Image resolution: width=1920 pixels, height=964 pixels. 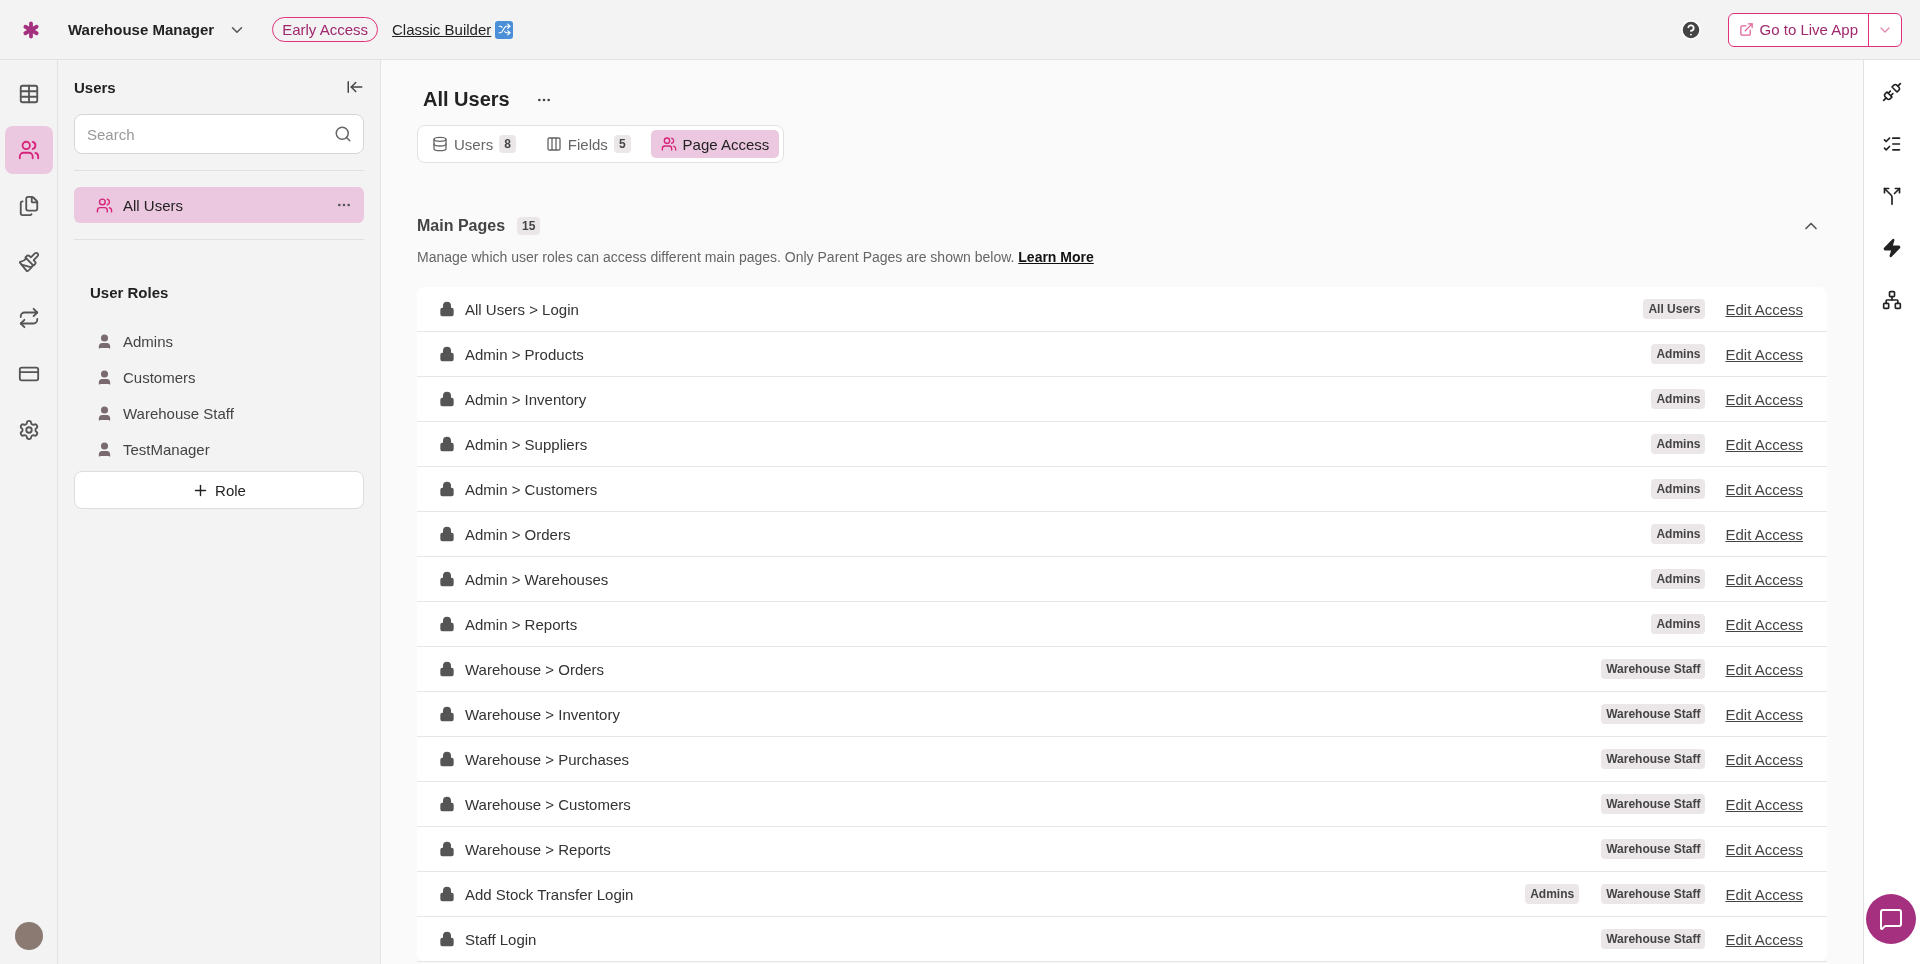 What do you see at coordinates (141, 29) in the screenshot?
I see `app-name: Warehouse Manager` at bounding box center [141, 29].